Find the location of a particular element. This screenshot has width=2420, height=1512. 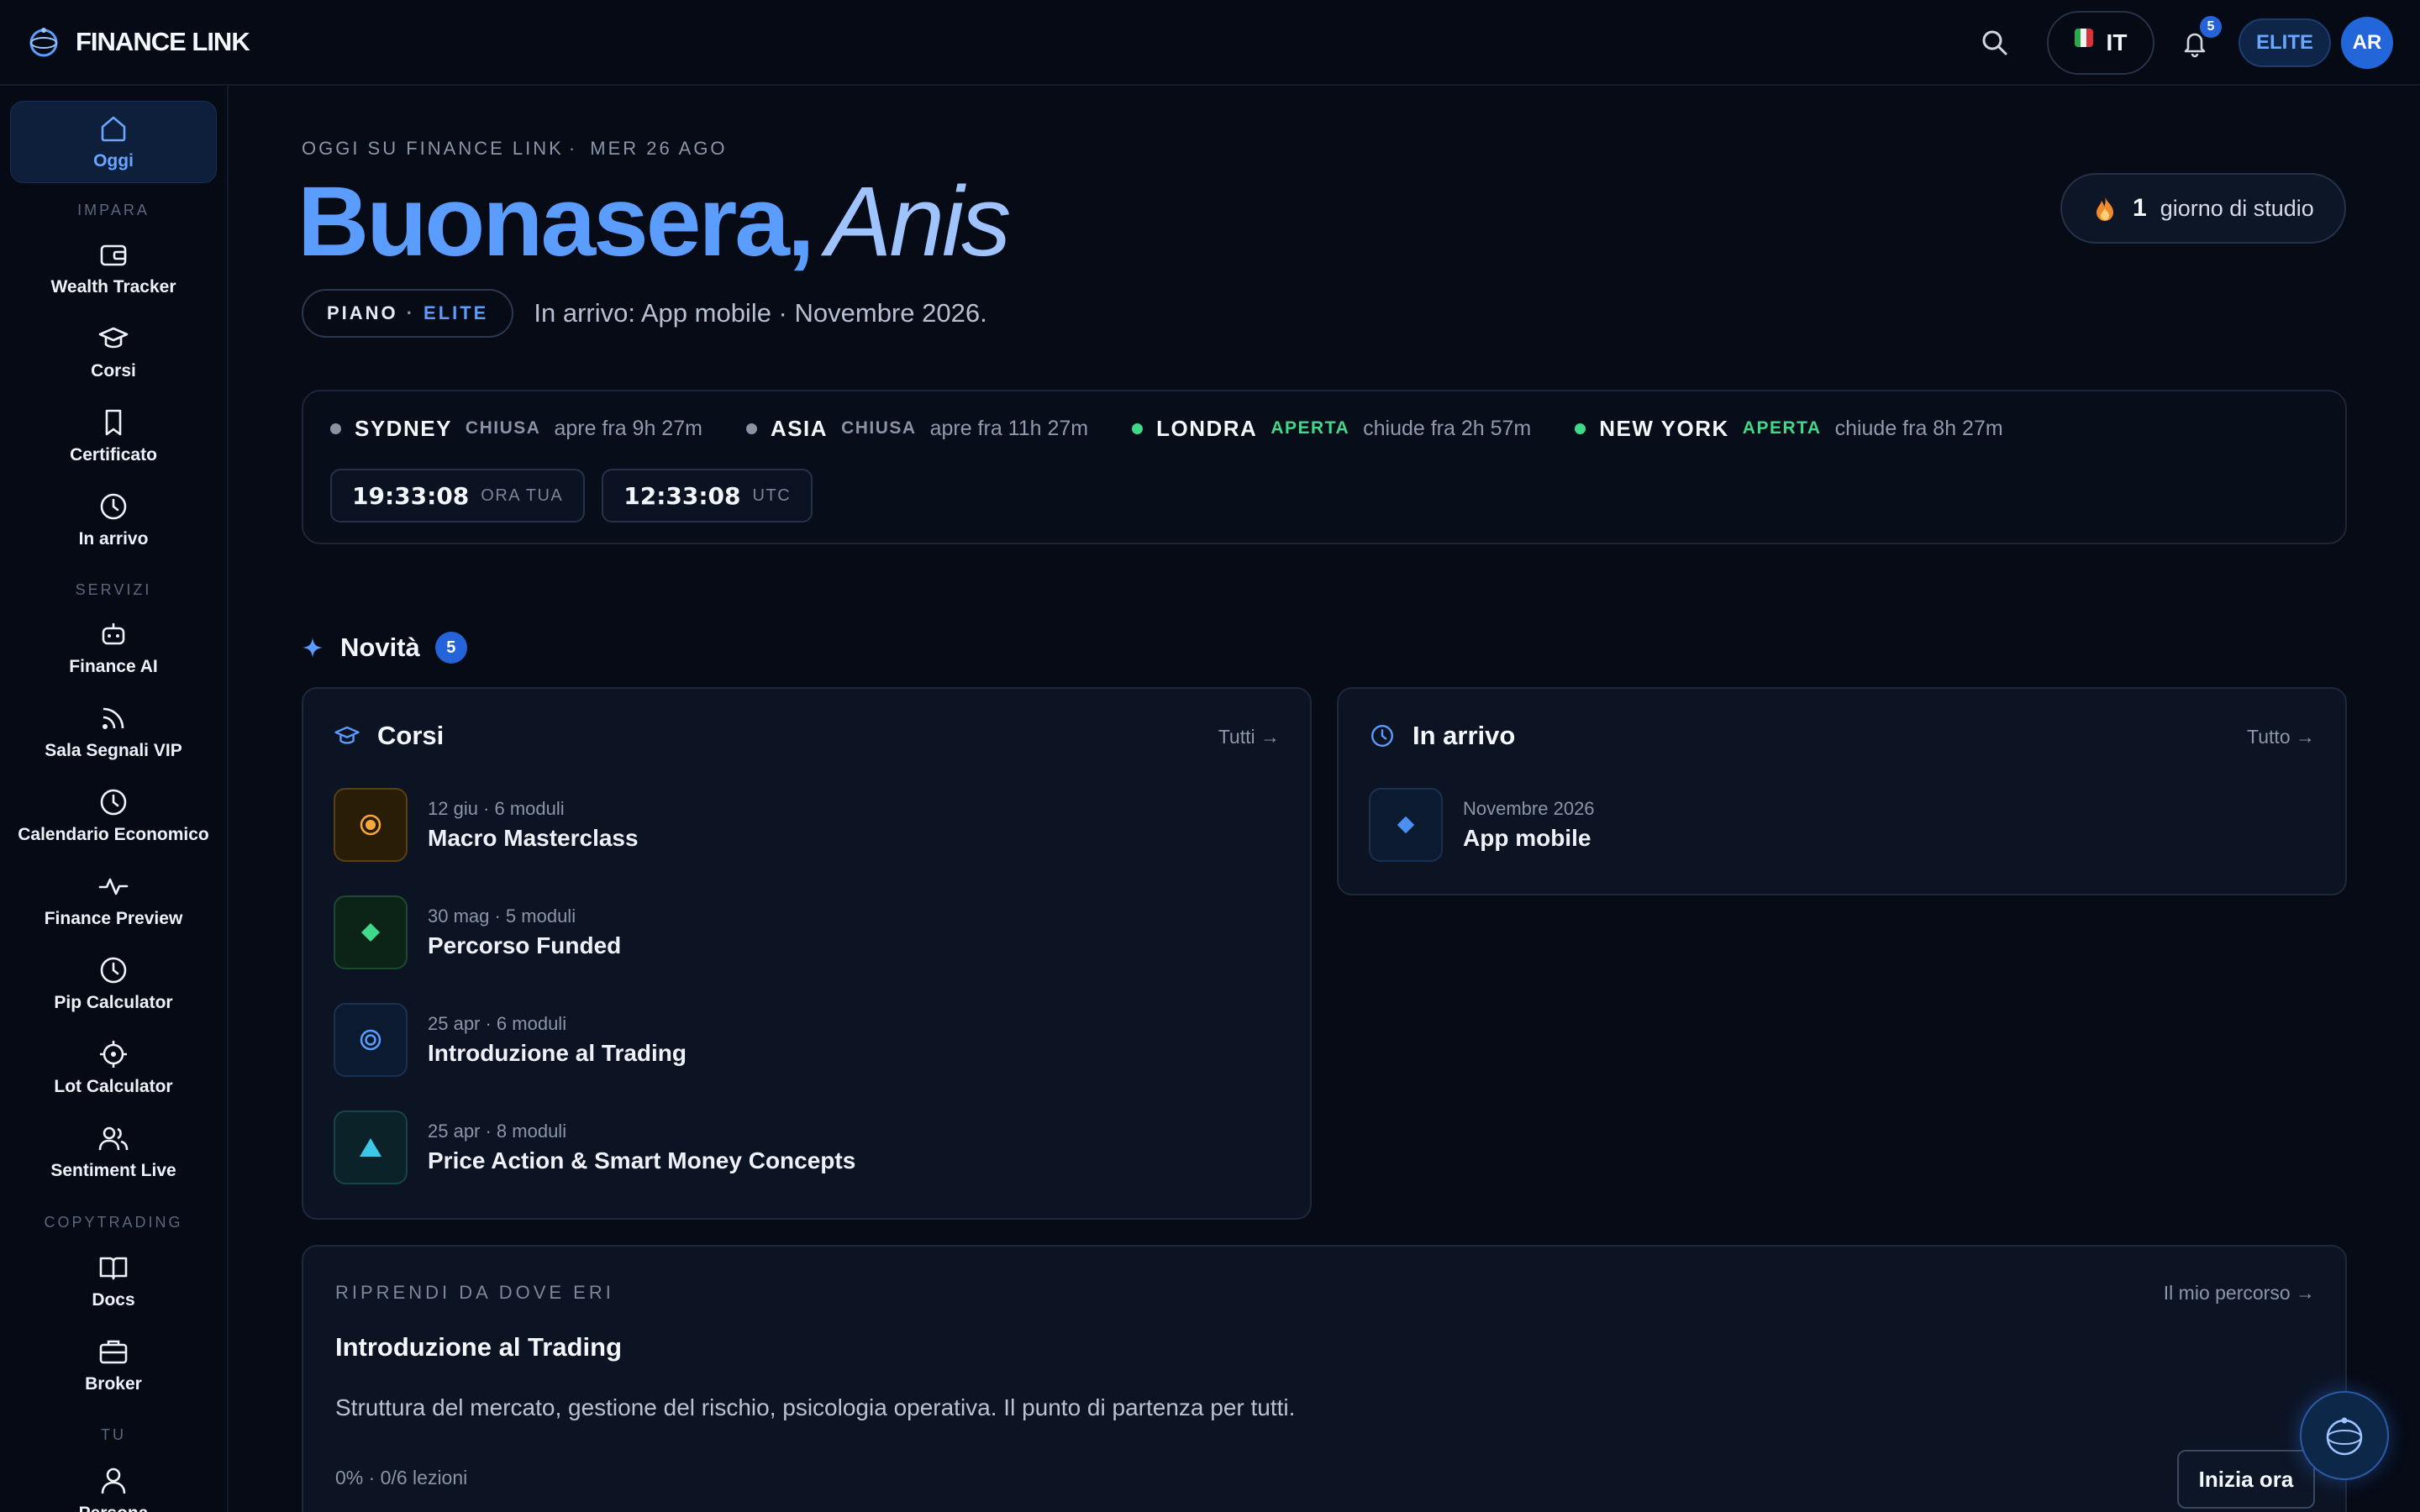

diamond-icon is located at coordinates (1406, 825).